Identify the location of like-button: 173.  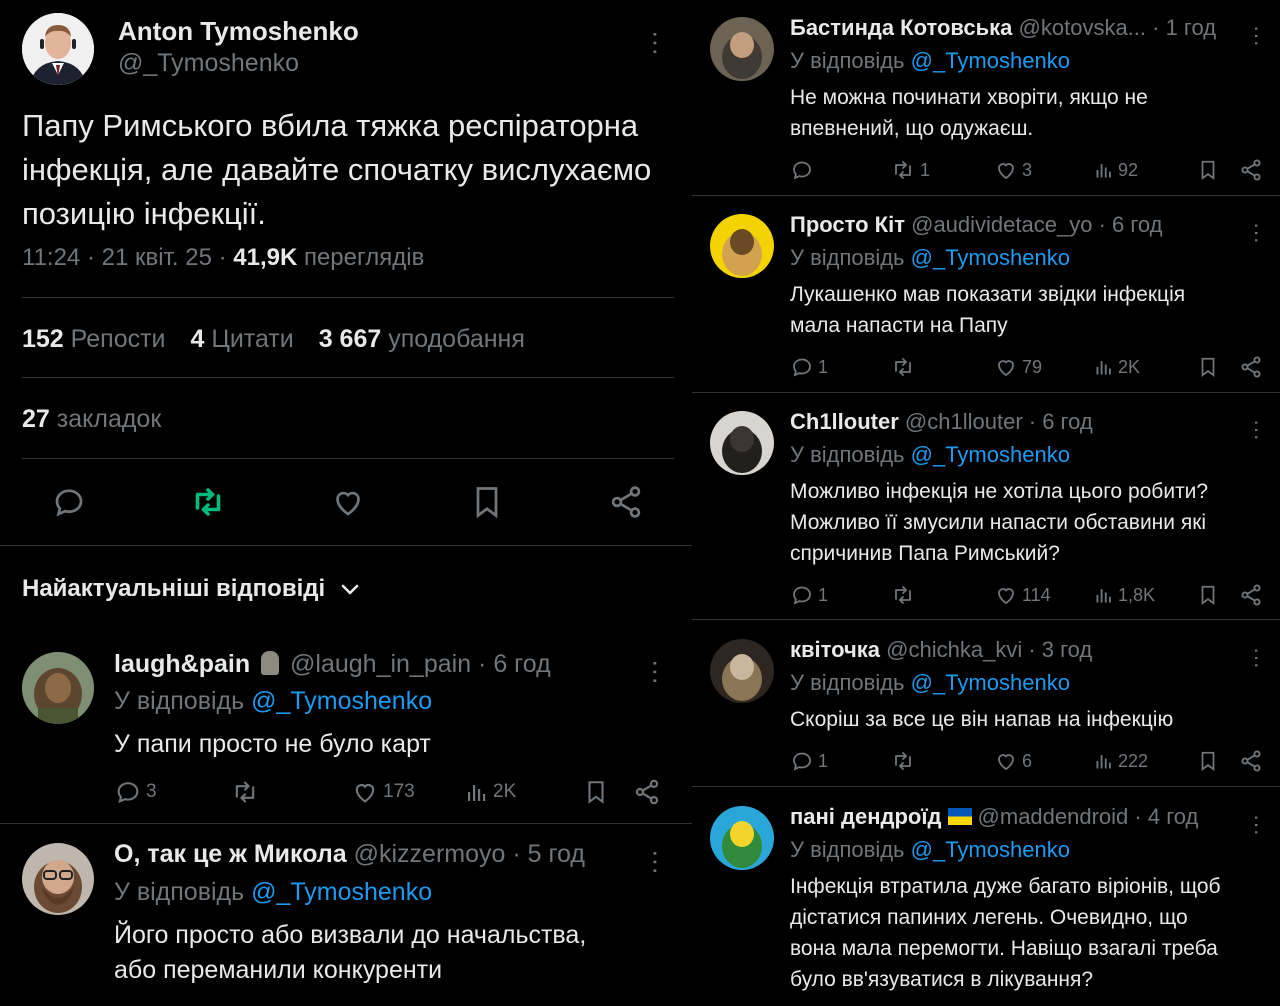
(383, 792).